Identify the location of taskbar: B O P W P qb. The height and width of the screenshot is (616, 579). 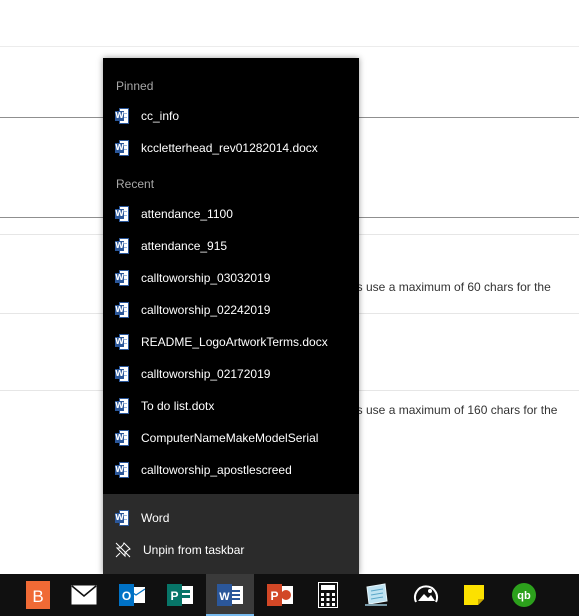
(289, 595).